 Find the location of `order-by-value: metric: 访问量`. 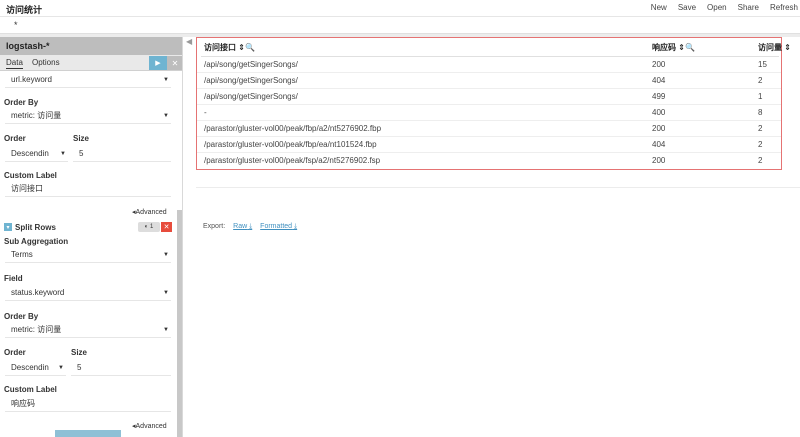

order-by-value: metric: 访问量 is located at coordinates (36, 329).